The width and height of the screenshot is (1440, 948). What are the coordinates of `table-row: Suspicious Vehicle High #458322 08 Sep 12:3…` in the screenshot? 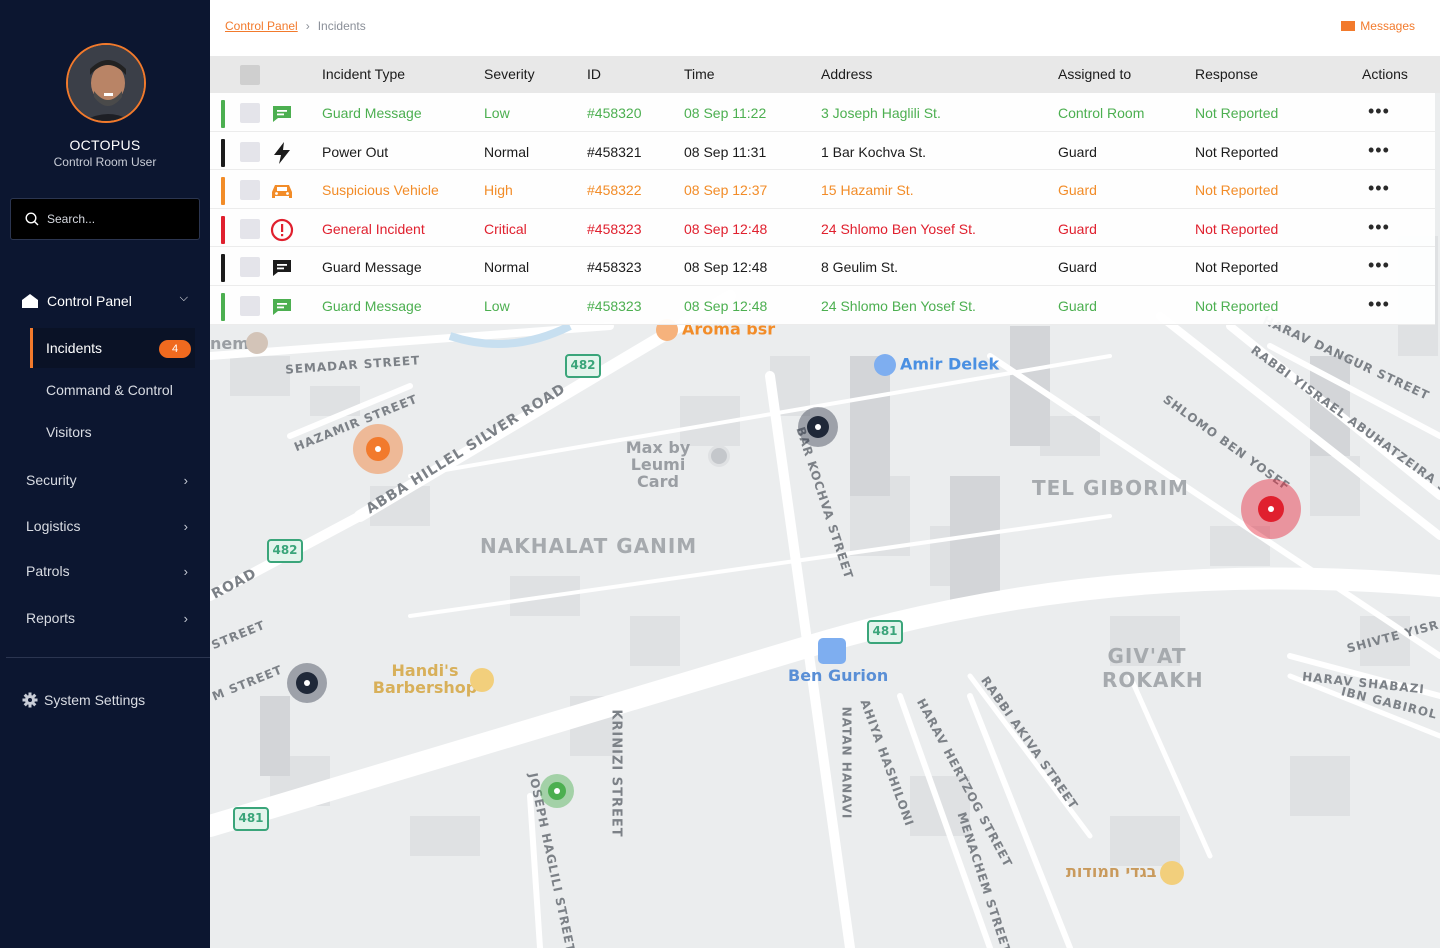 It's located at (822, 189).